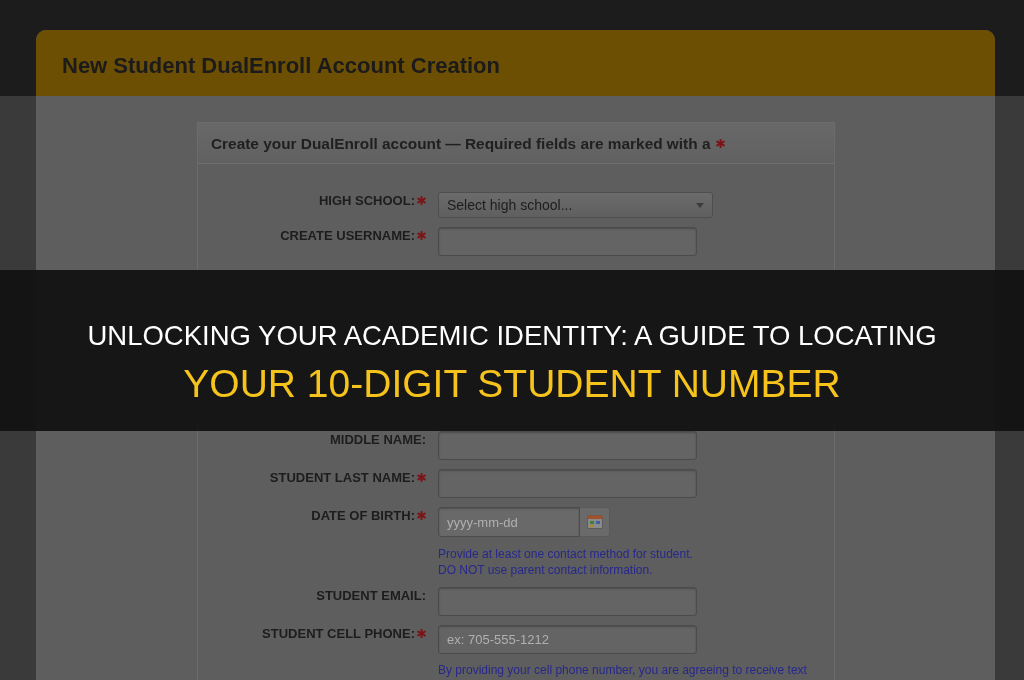 Image resolution: width=1024 pixels, height=680 pixels. Describe the element at coordinates (512, 335) in the screenshot. I see `banner-headline: UNLOCKING YOUR ACADEMIC IDENTITY: A GUIDE TO LOCATING` at that location.